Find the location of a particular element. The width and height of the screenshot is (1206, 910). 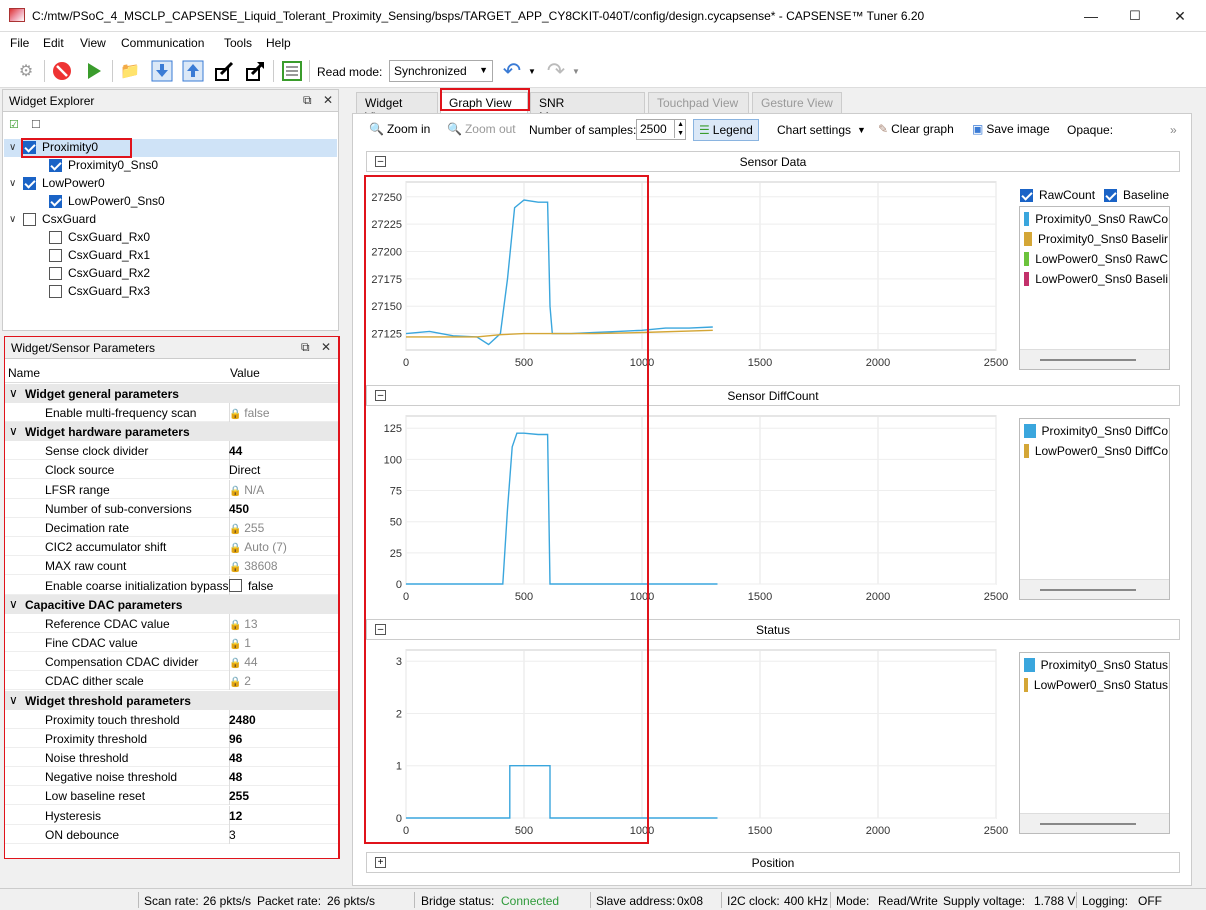

param-row: ON debounce 3 is located at coordinates (171, 834).